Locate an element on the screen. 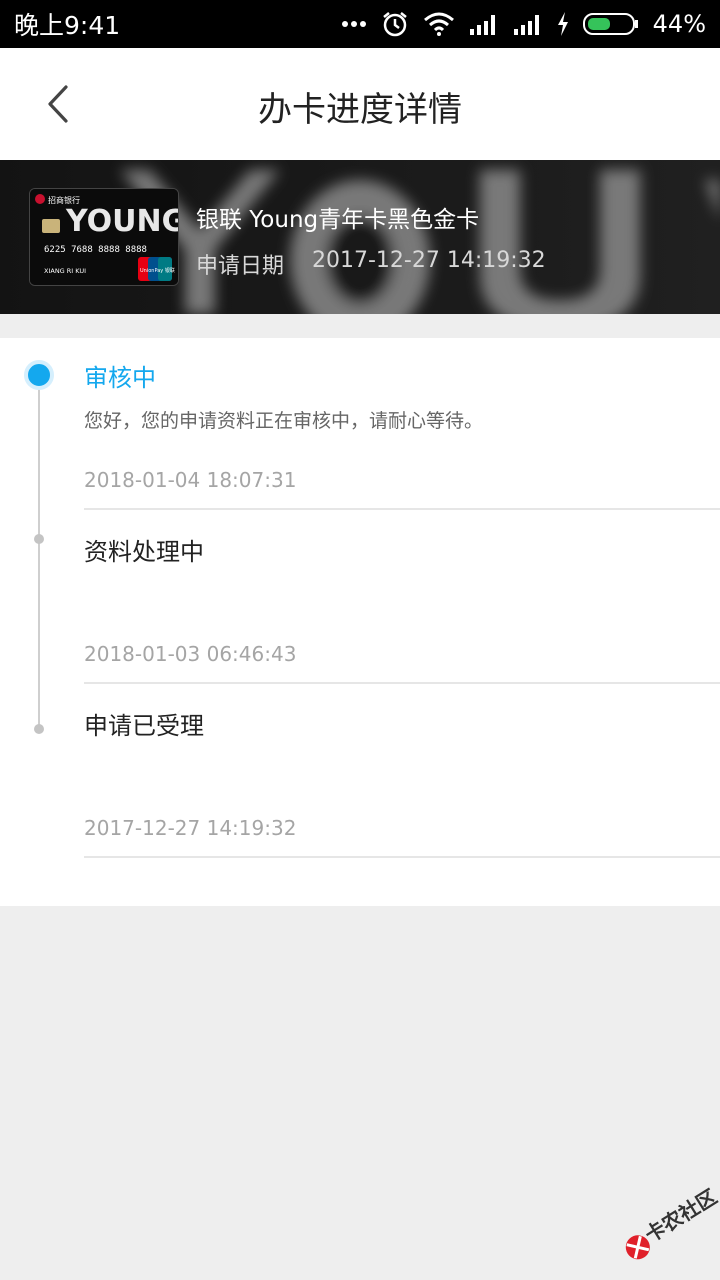  step-time: 2018-01-04 18:07:31 is located at coordinates (190, 480).